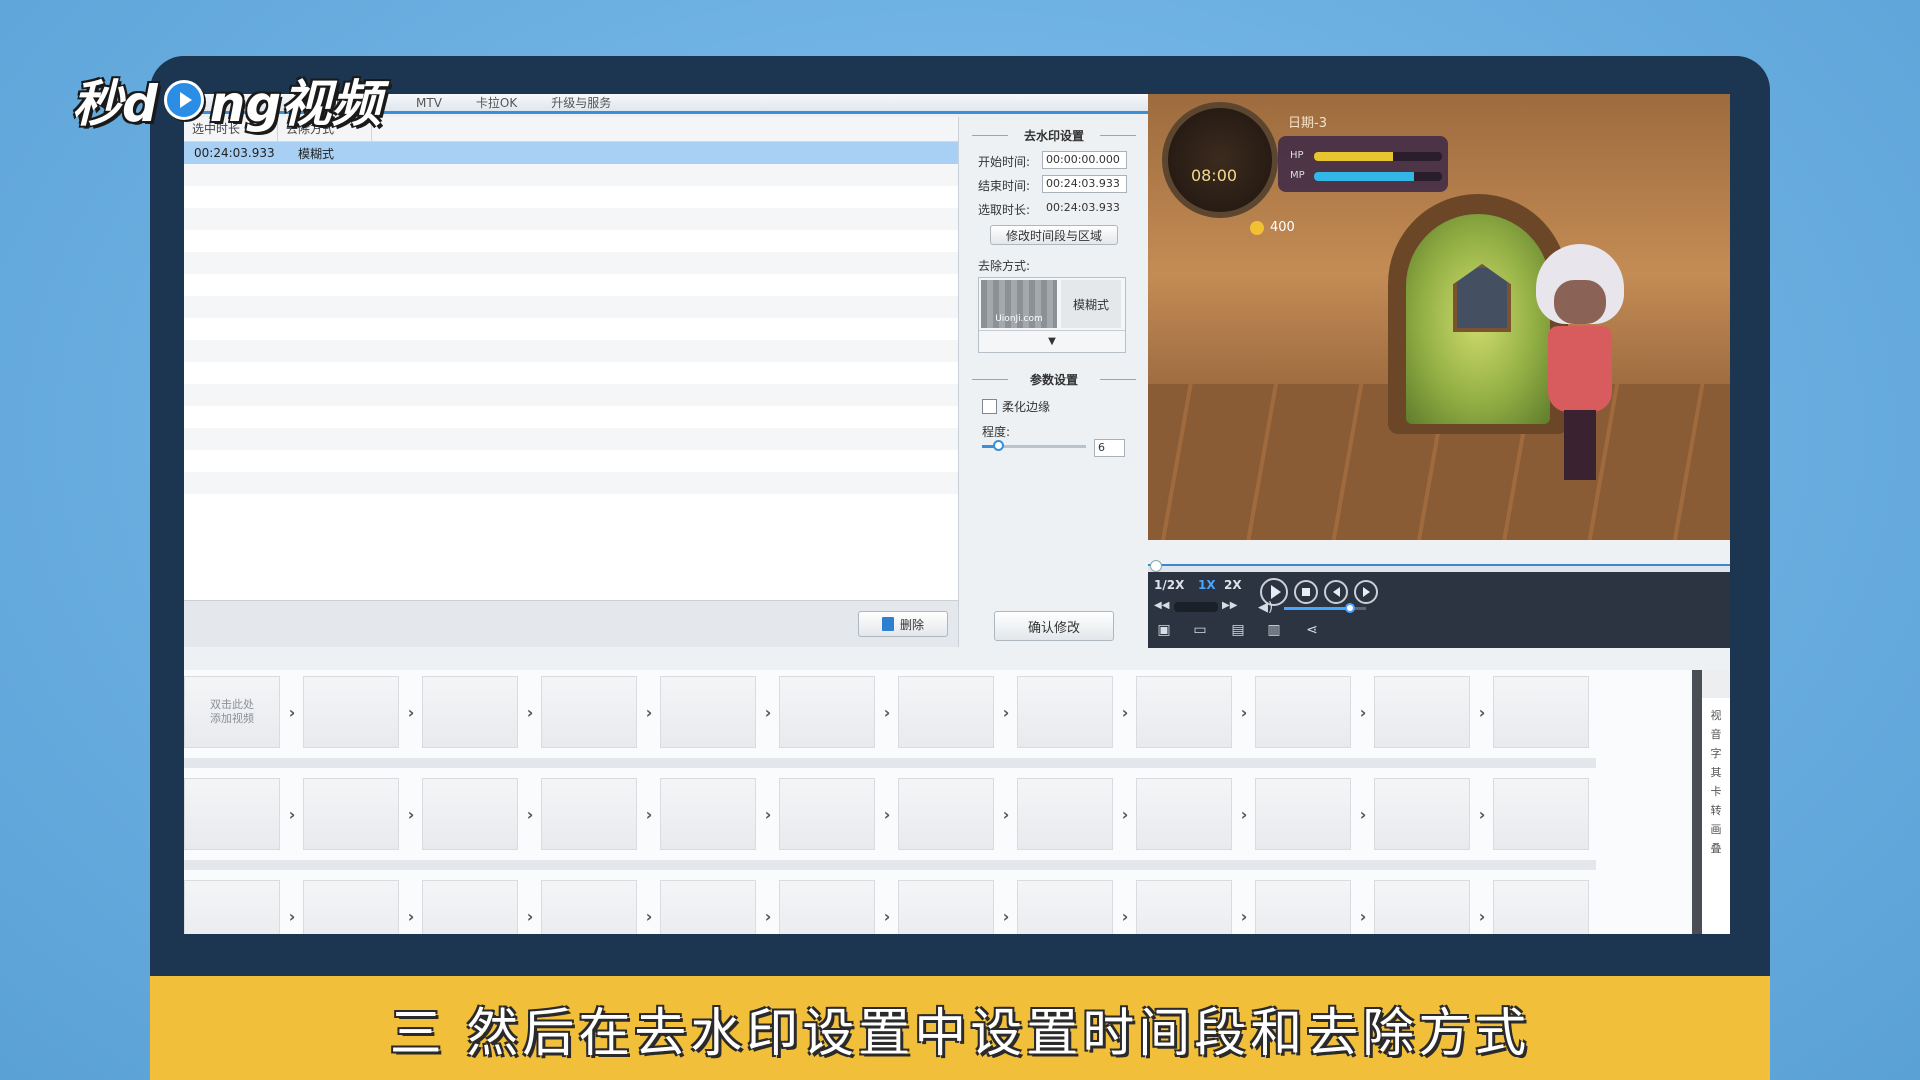 This screenshot has height=1080, width=1920. What do you see at coordinates (1716, 715) in the screenshot?
I see `side-tab-video: 视` at bounding box center [1716, 715].